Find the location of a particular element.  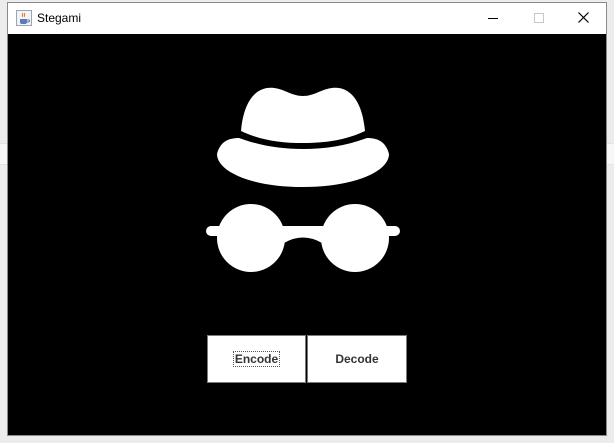

decode-button-label: Decode is located at coordinates (357, 359).